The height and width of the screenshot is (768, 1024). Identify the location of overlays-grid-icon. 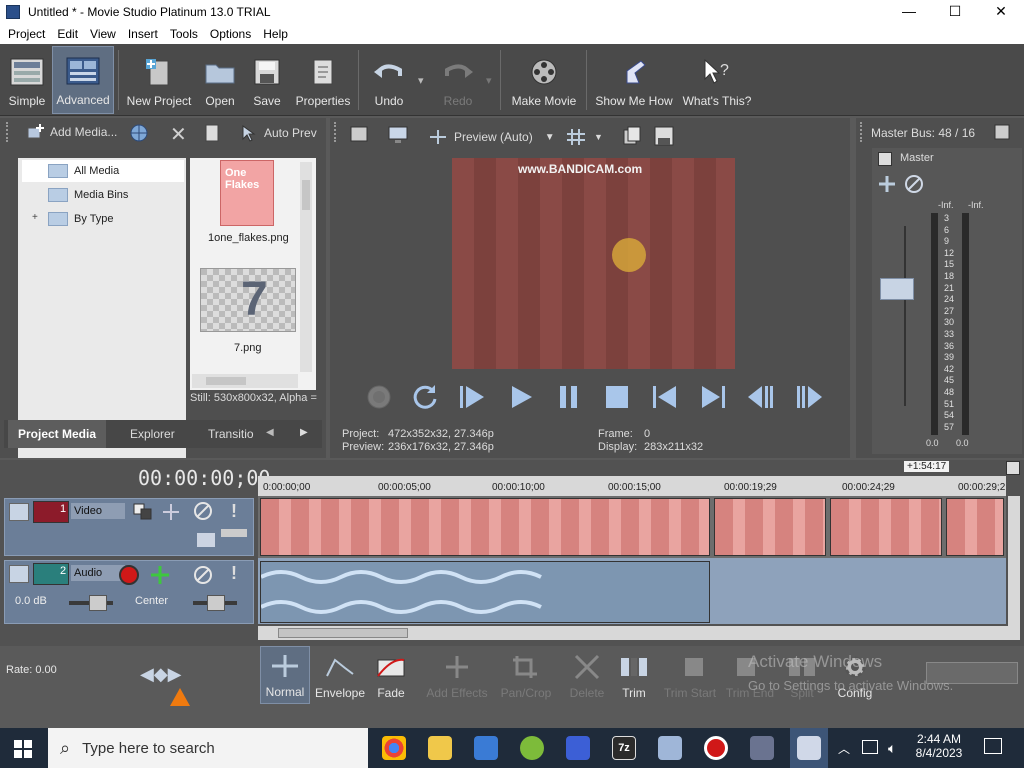
(576, 138).